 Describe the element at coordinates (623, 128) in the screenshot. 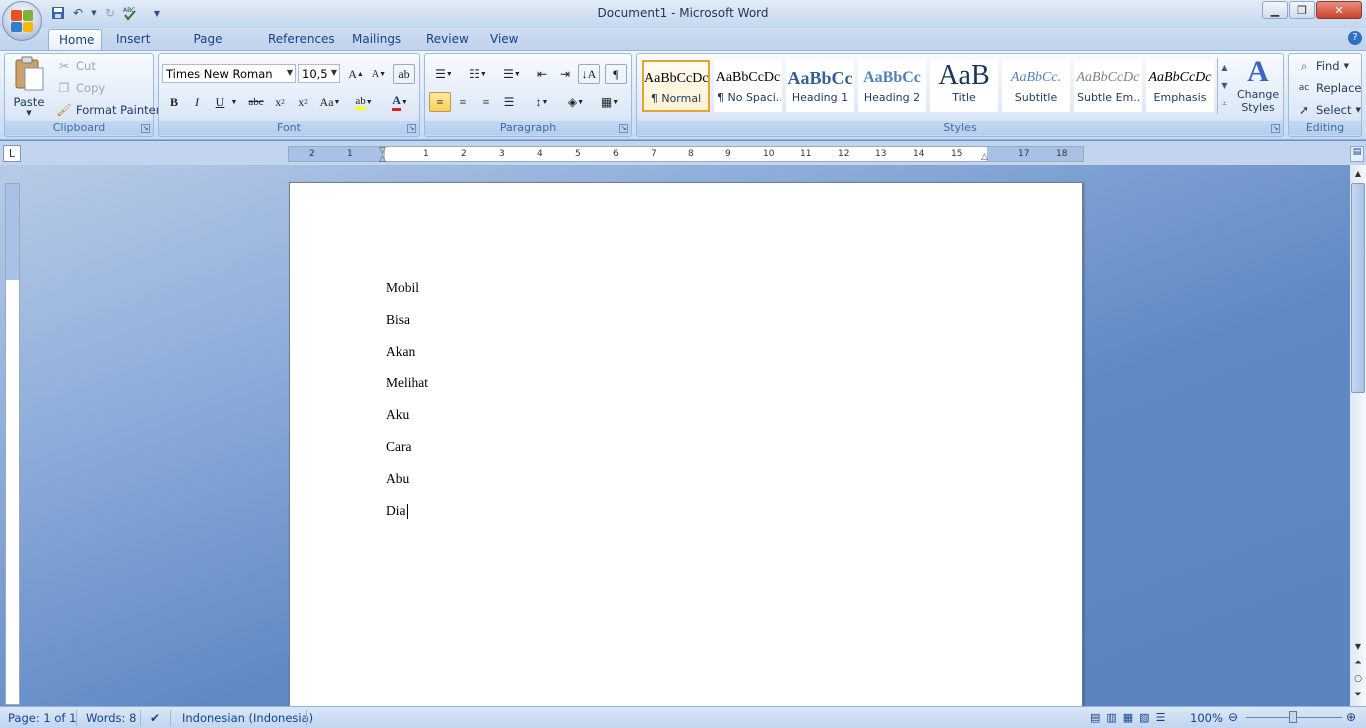

I see `paragraph-launcher-icon: ↘` at that location.